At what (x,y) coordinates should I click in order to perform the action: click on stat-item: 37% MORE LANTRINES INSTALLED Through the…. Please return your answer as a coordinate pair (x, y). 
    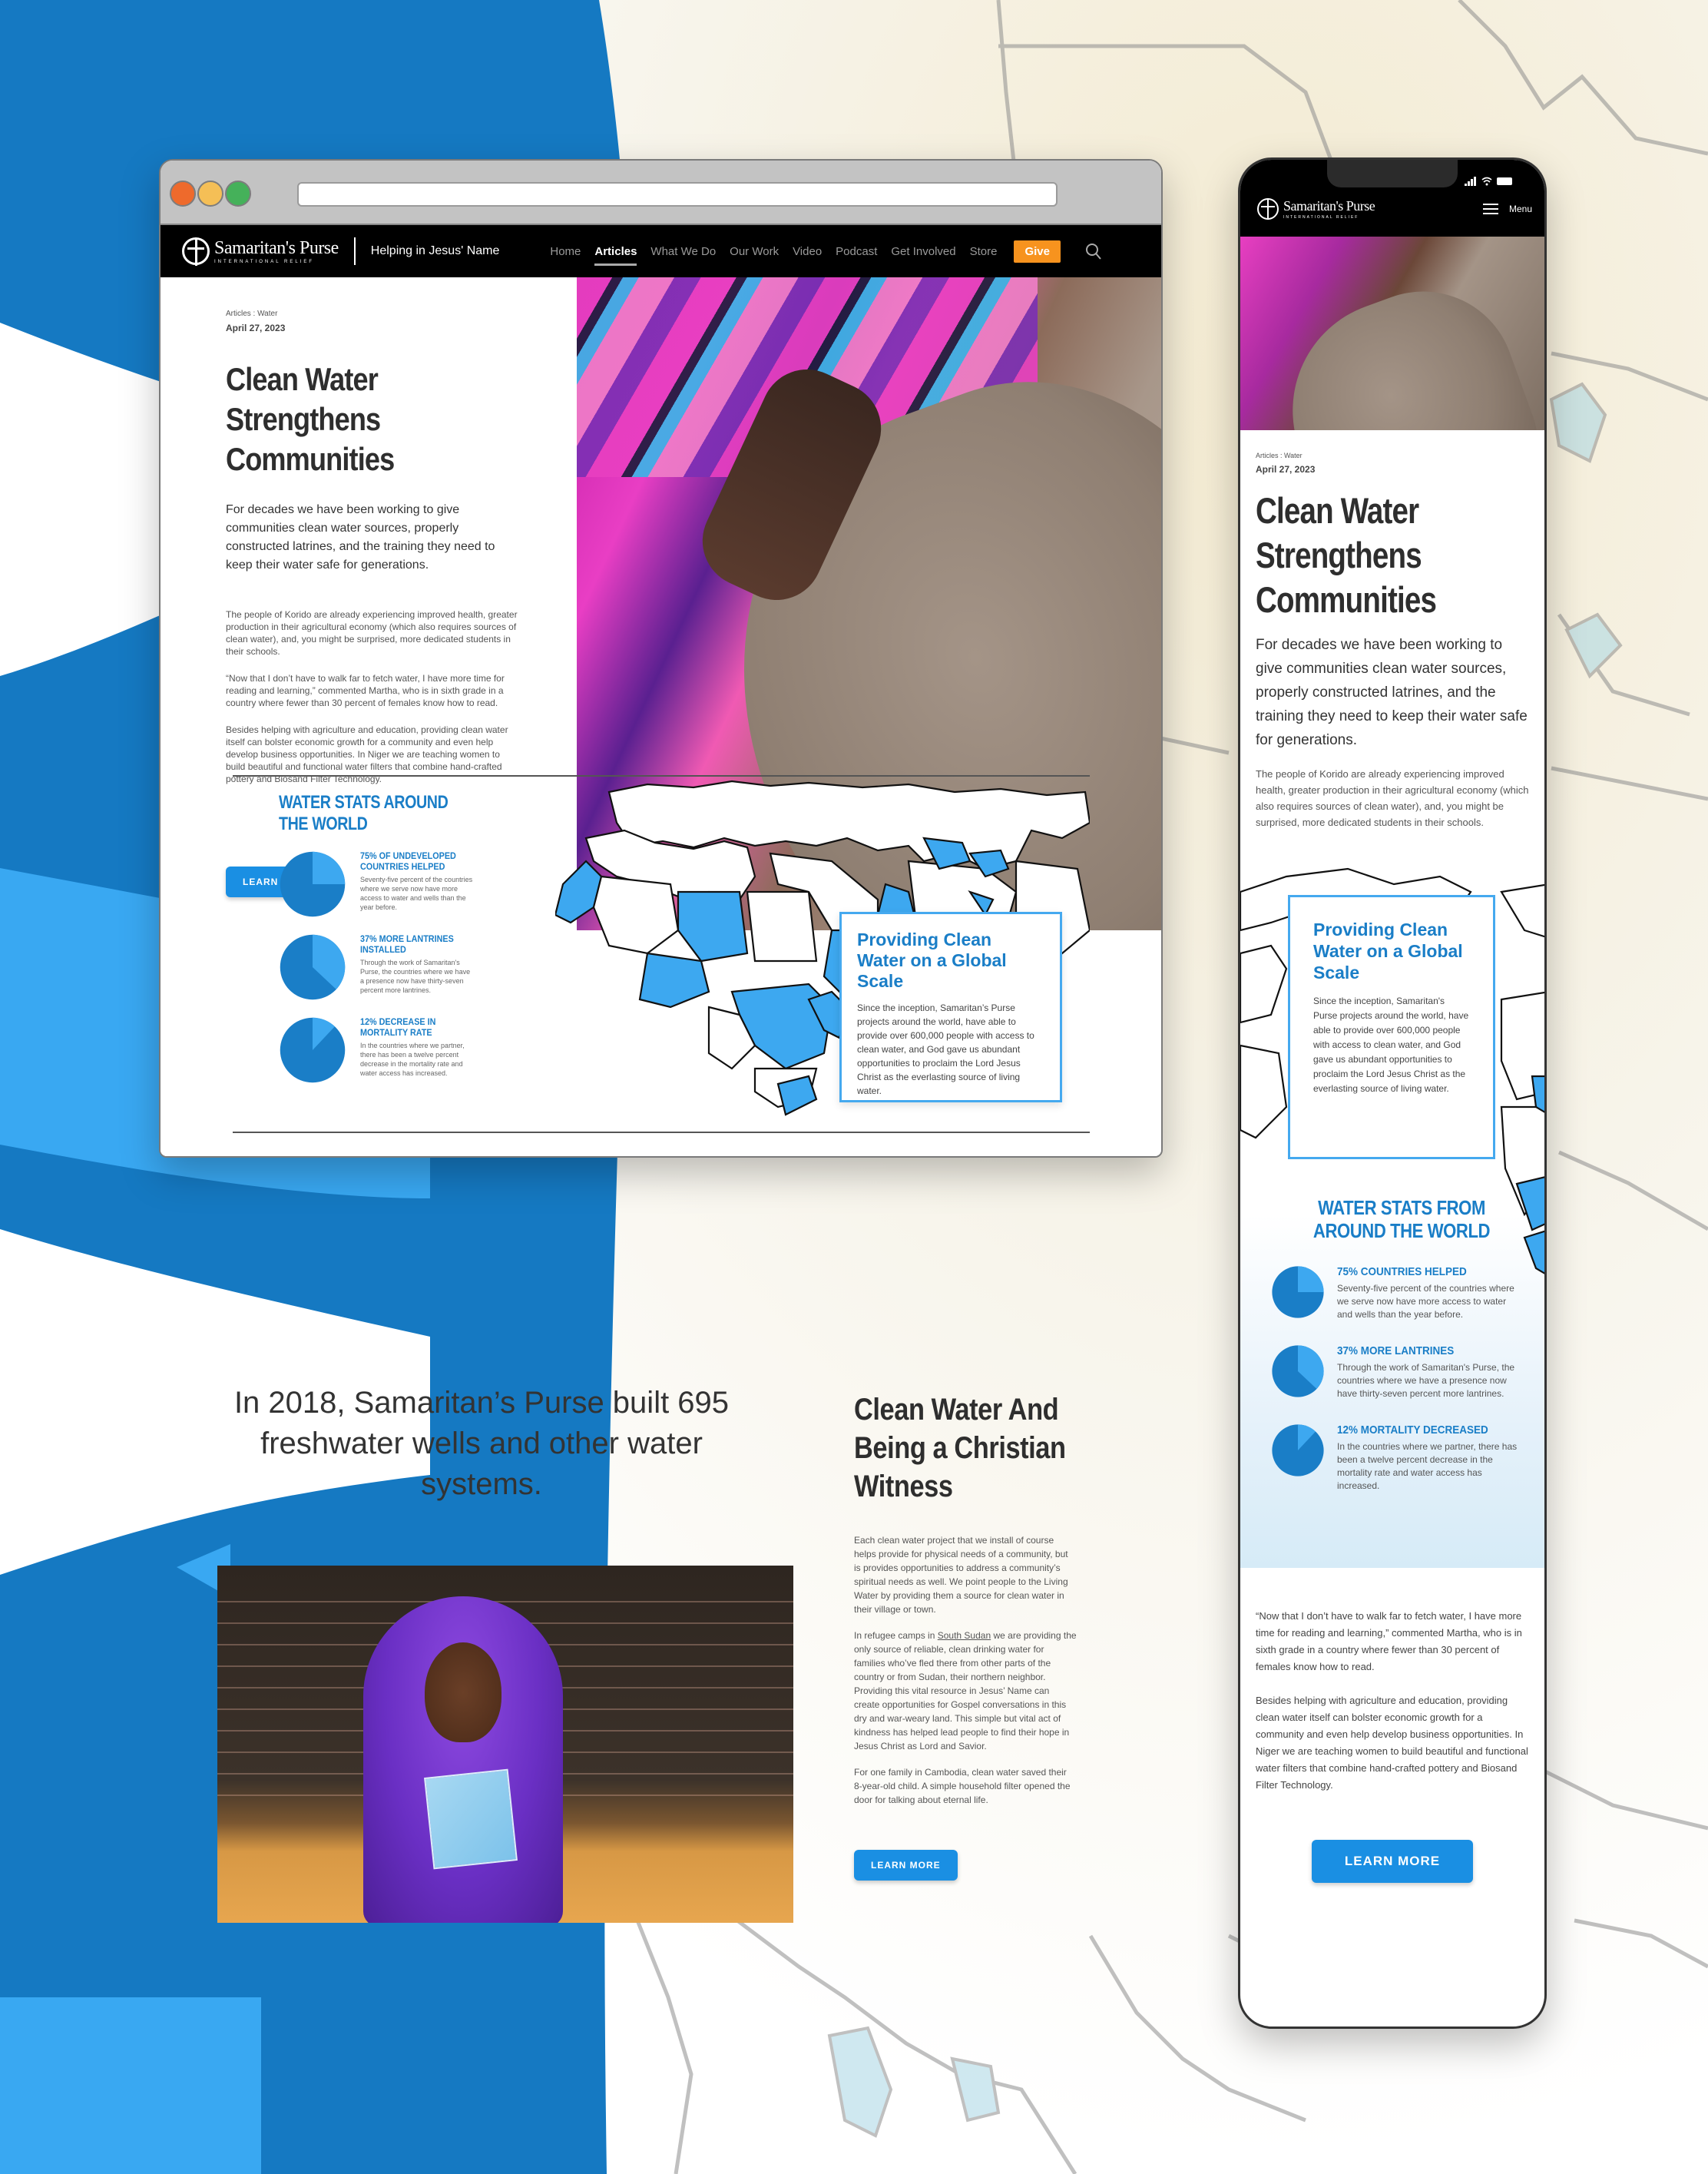
    Looking at the image, I should click on (382, 967).